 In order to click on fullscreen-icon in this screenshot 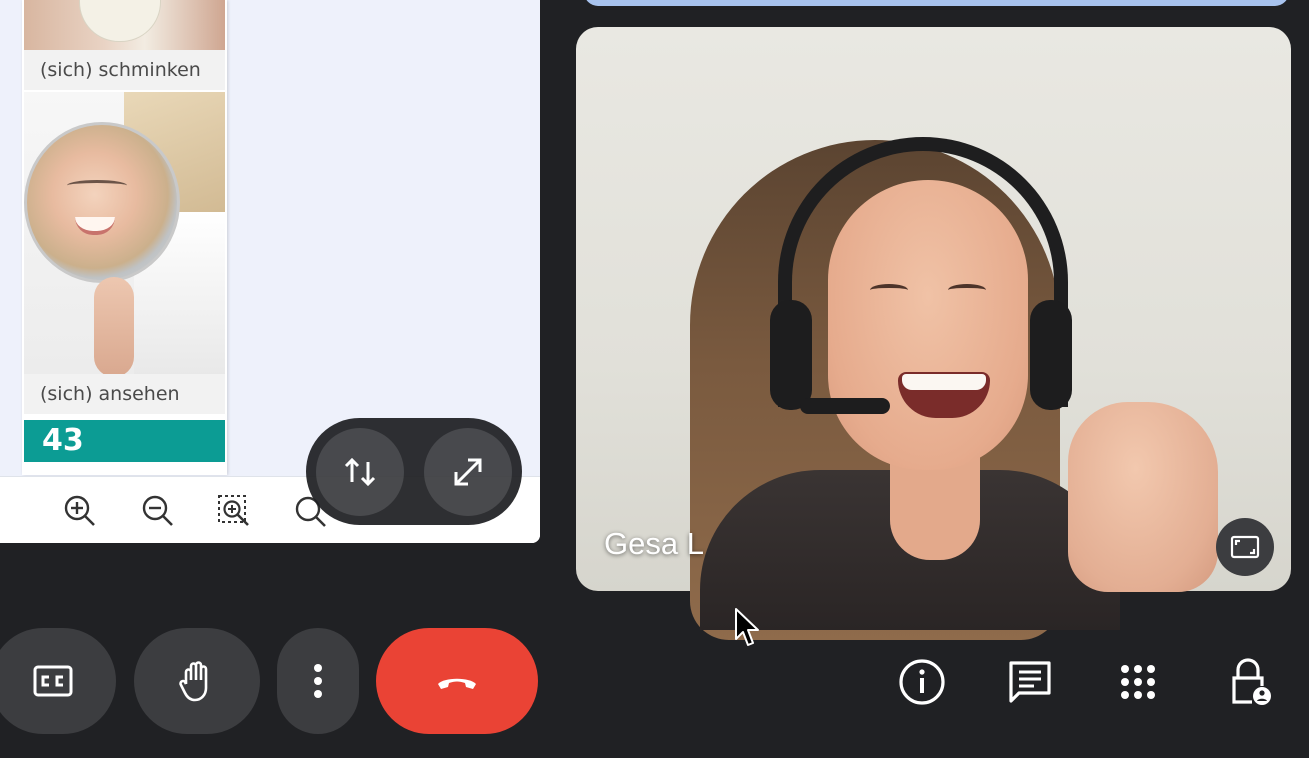, I will do `click(1245, 547)`.